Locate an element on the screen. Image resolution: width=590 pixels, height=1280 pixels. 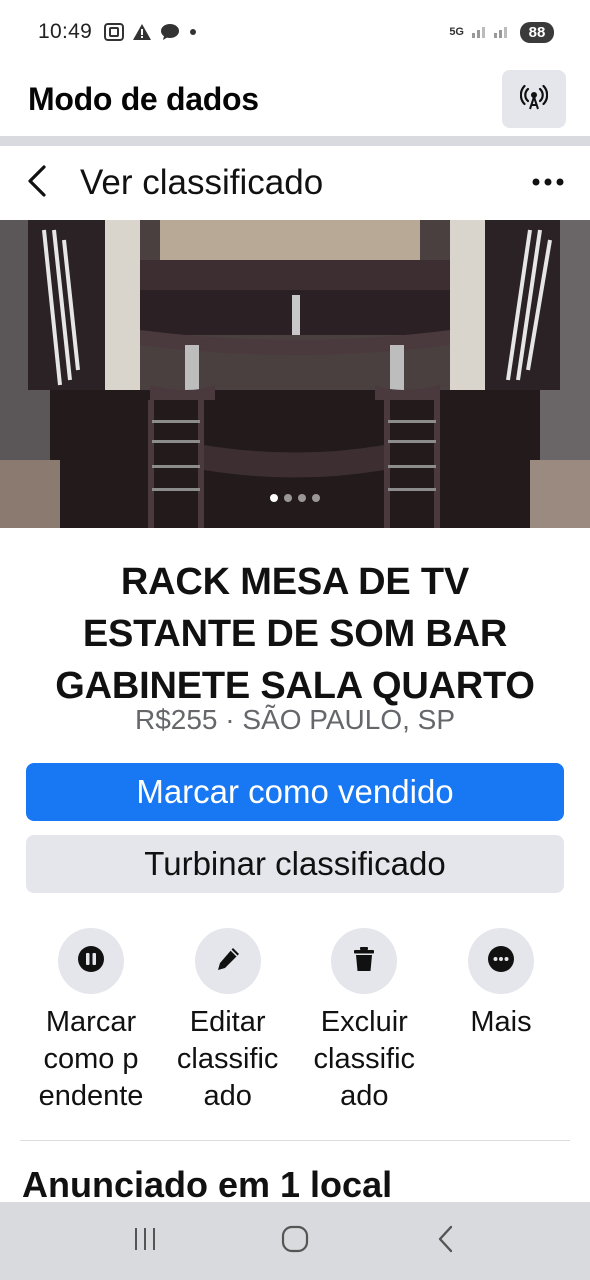
action-label-line: Mais is located at coordinates (501, 1022).